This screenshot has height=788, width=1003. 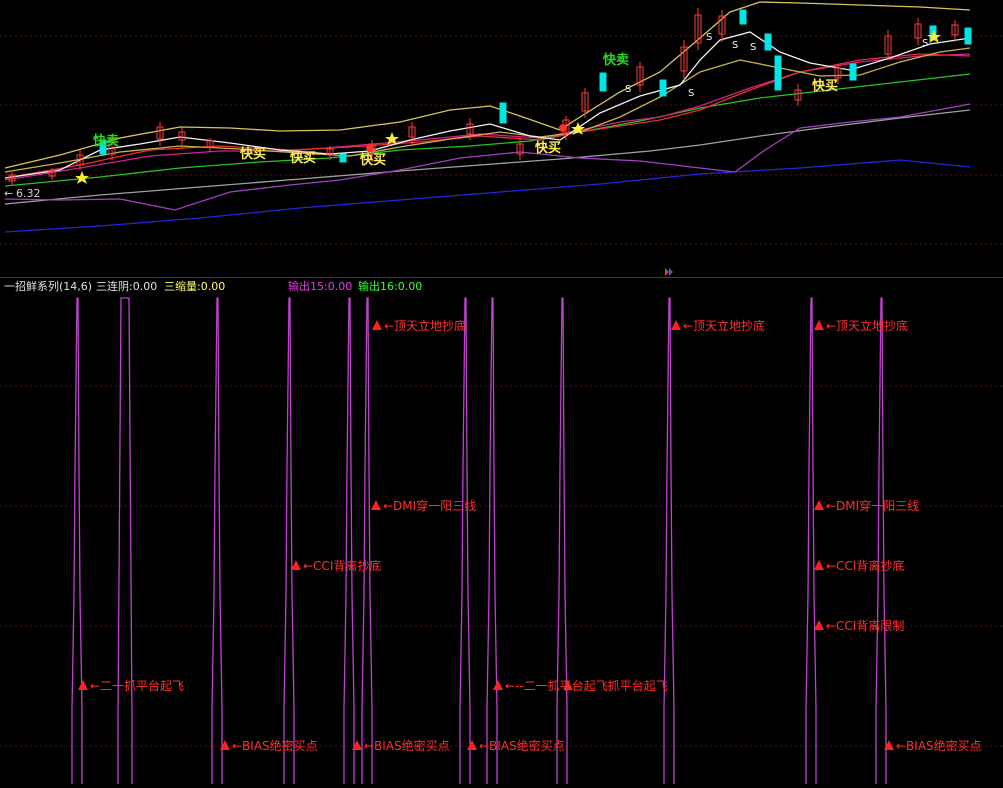 What do you see at coordinates (586, 685) in the screenshot?
I see `annotation-label: ←--二一抓平台起飞抓平台起飞` at bounding box center [586, 685].